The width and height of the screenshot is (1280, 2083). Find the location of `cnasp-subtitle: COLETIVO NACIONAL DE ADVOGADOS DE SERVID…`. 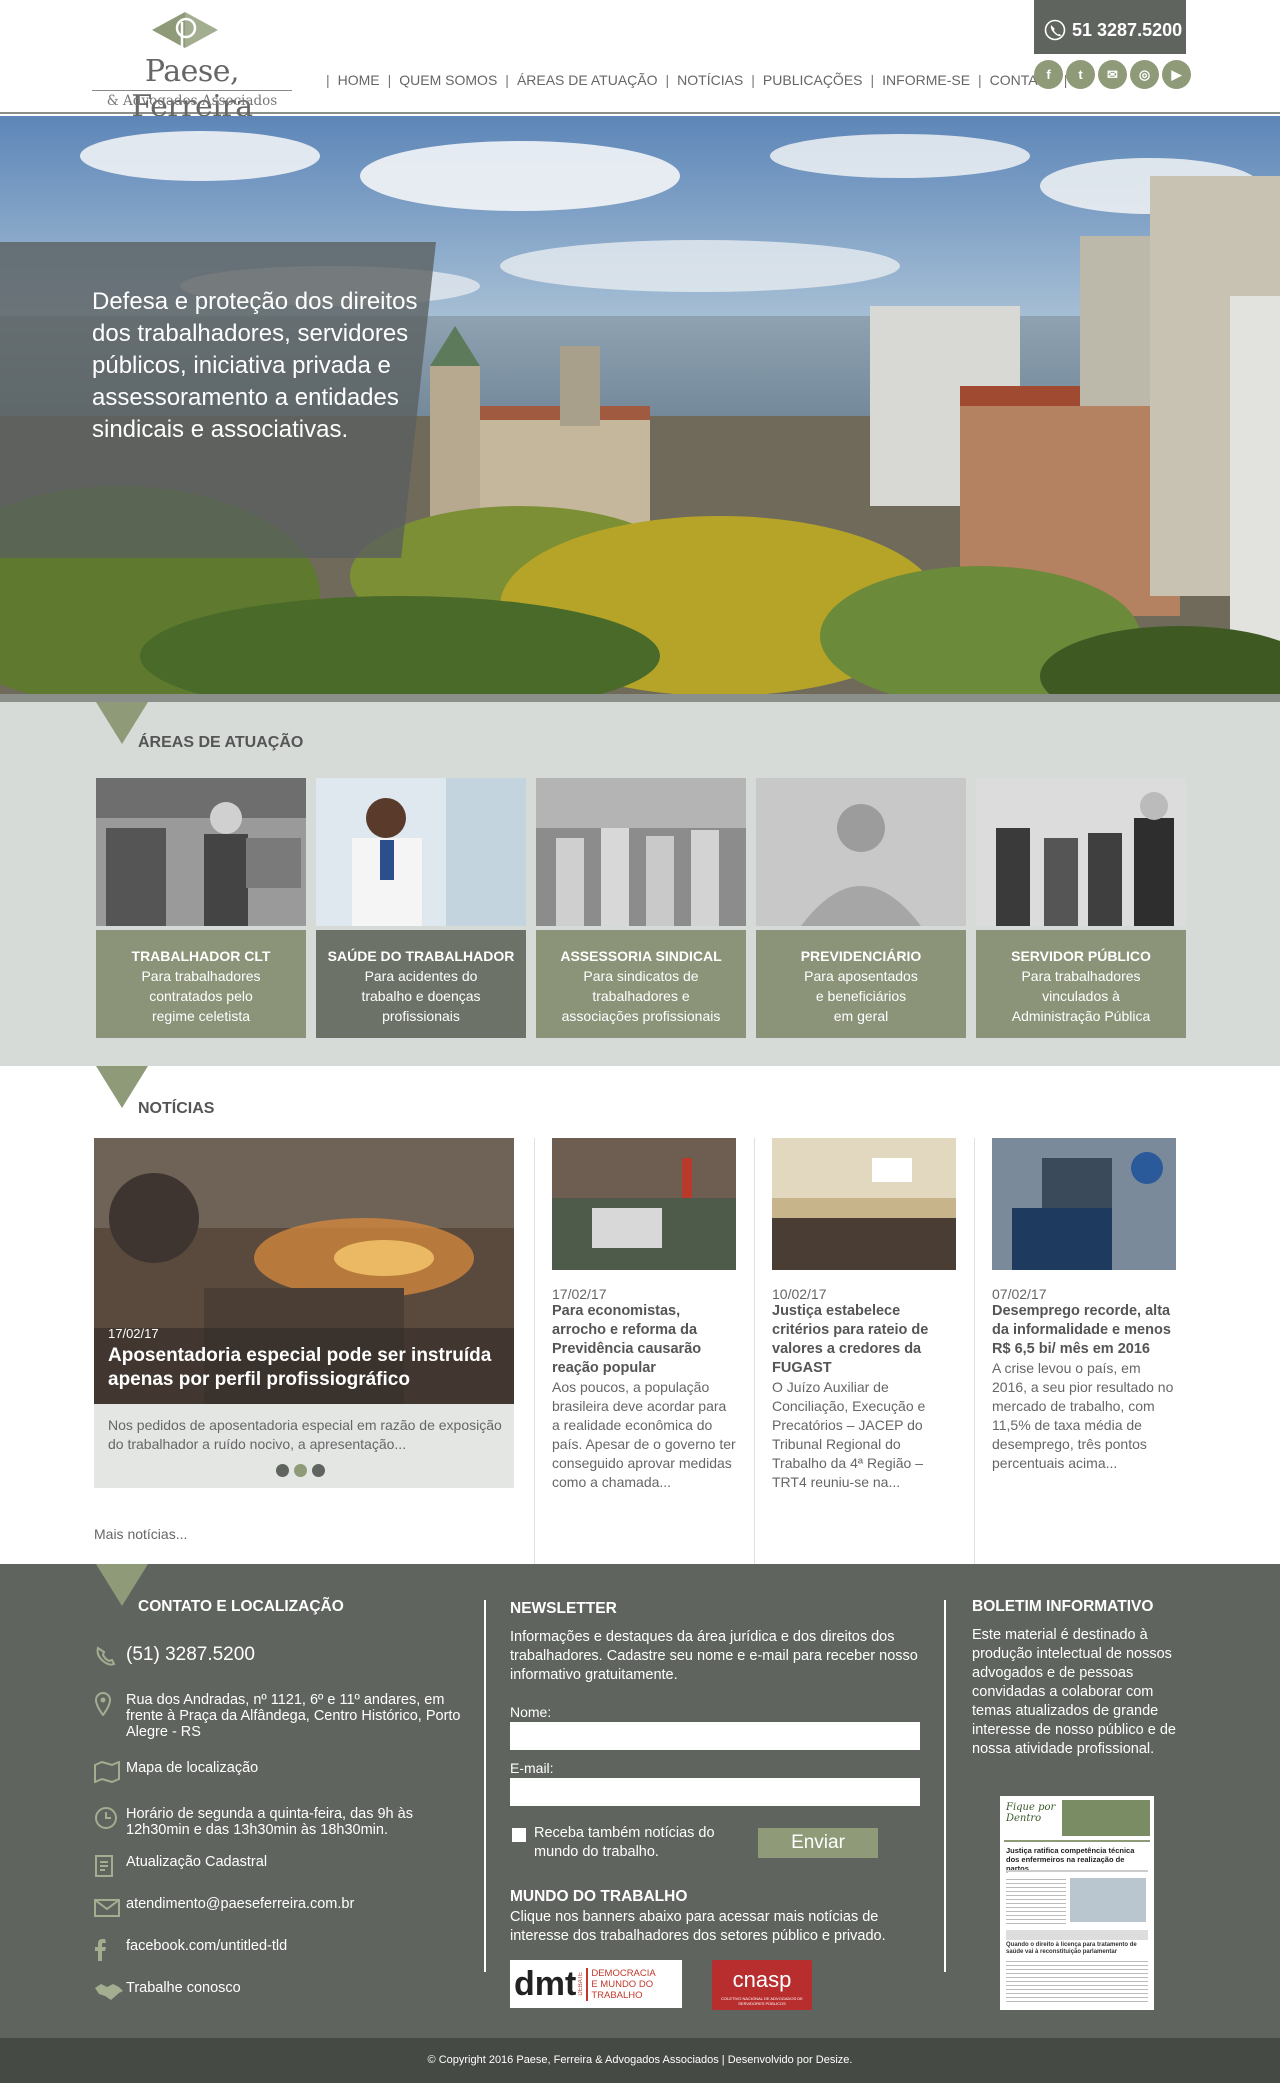

cnasp-subtitle: COLETIVO NACIONAL DE ADVOGADOS DE SERVID… is located at coordinates (762, 2001).